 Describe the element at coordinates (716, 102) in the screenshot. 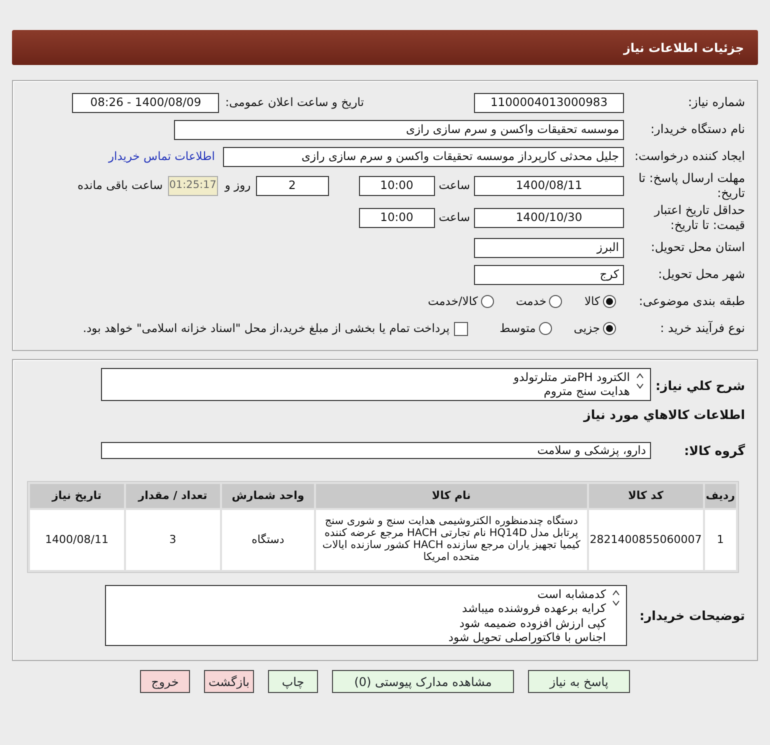

I see `field-label: شماره نیاز:` at that location.